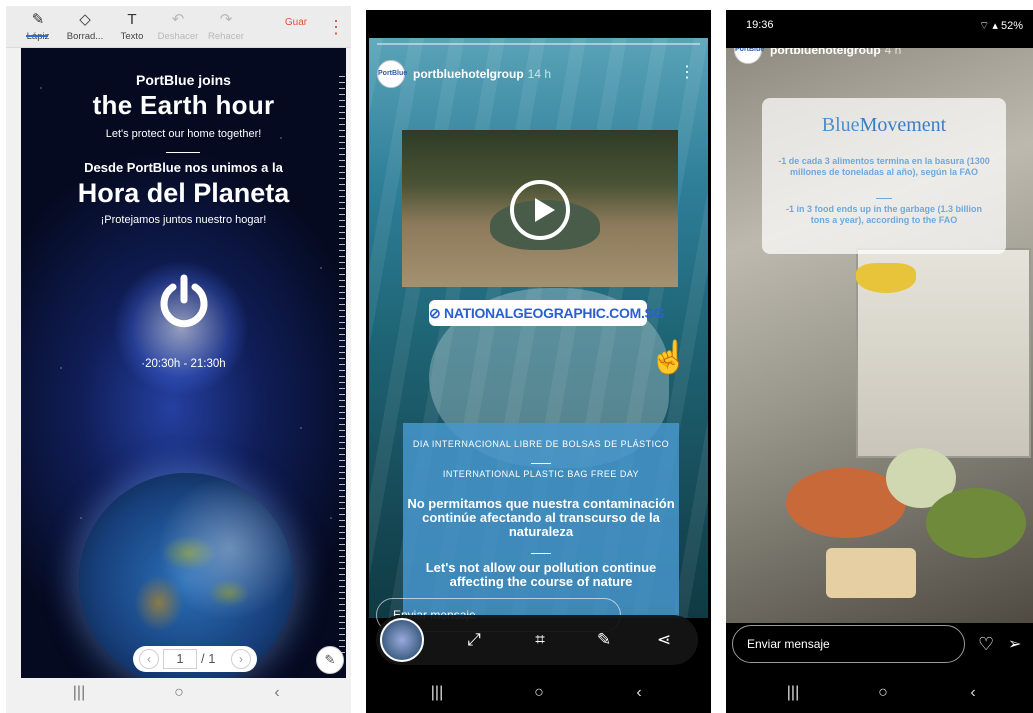  Describe the element at coordinates (149, 659) in the screenshot. I see `prev-page-icon: ‹` at that location.